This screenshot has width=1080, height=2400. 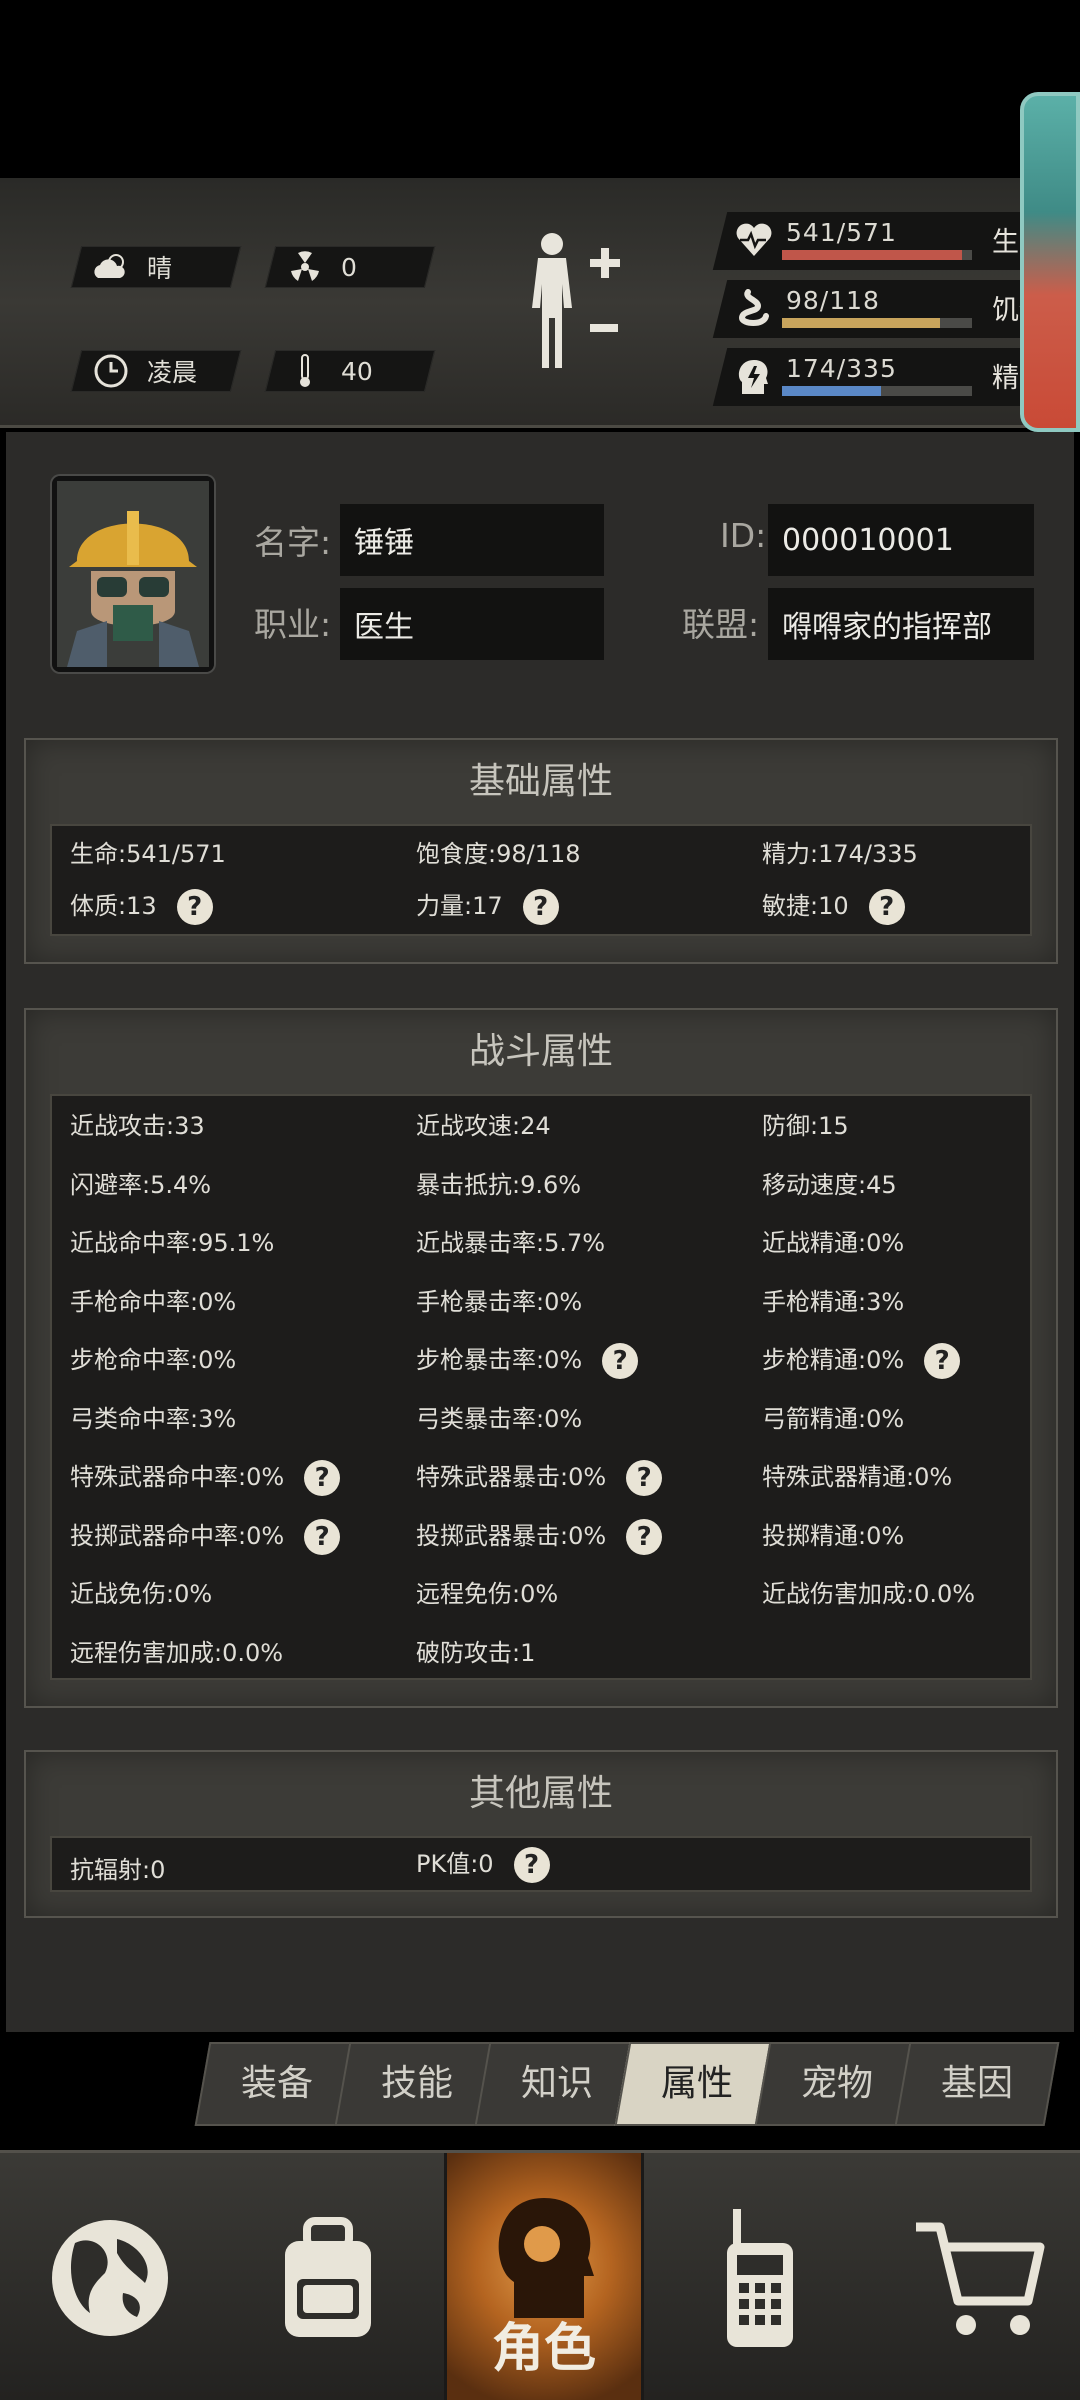 What do you see at coordinates (153, 1360) in the screenshot?
I see `stat-cell: 步枪命中率:0%` at bounding box center [153, 1360].